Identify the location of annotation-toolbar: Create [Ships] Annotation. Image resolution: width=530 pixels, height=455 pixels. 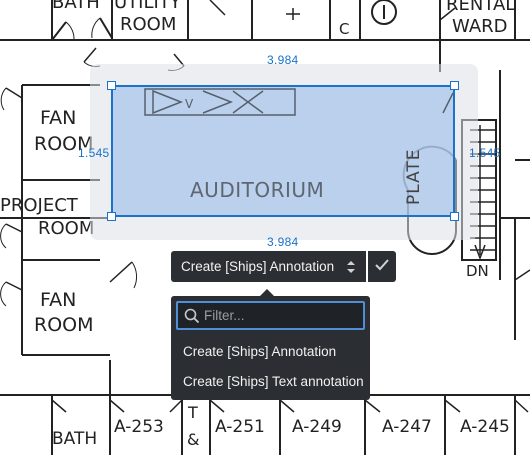
(284, 266).